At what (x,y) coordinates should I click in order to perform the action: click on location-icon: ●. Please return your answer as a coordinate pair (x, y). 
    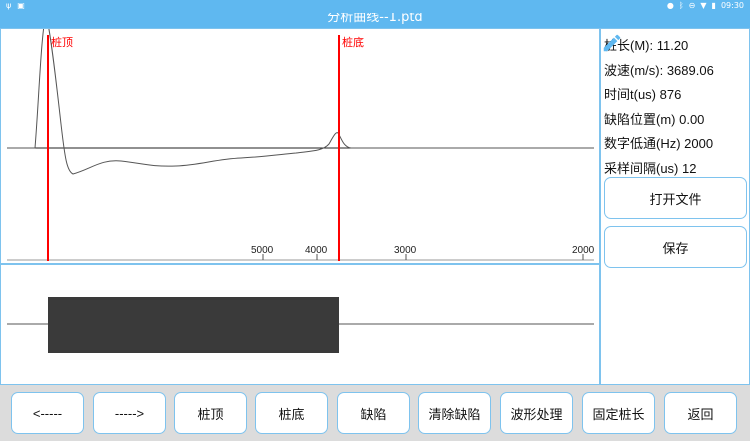
    Looking at the image, I should click on (670, 5).